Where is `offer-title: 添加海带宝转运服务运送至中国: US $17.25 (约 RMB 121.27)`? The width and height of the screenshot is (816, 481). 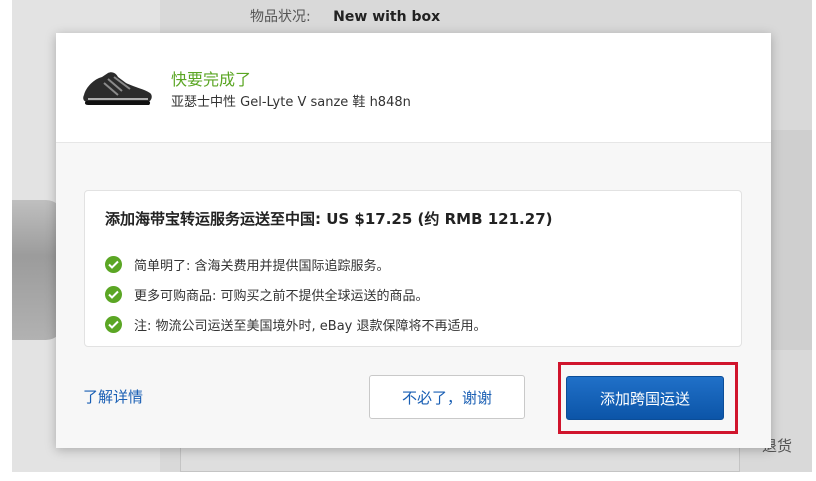
offer-title: 添加海带宝转运服务运送至中国: US $17.25 (约 RMB 121.27) is located at coordinates (329, 219).